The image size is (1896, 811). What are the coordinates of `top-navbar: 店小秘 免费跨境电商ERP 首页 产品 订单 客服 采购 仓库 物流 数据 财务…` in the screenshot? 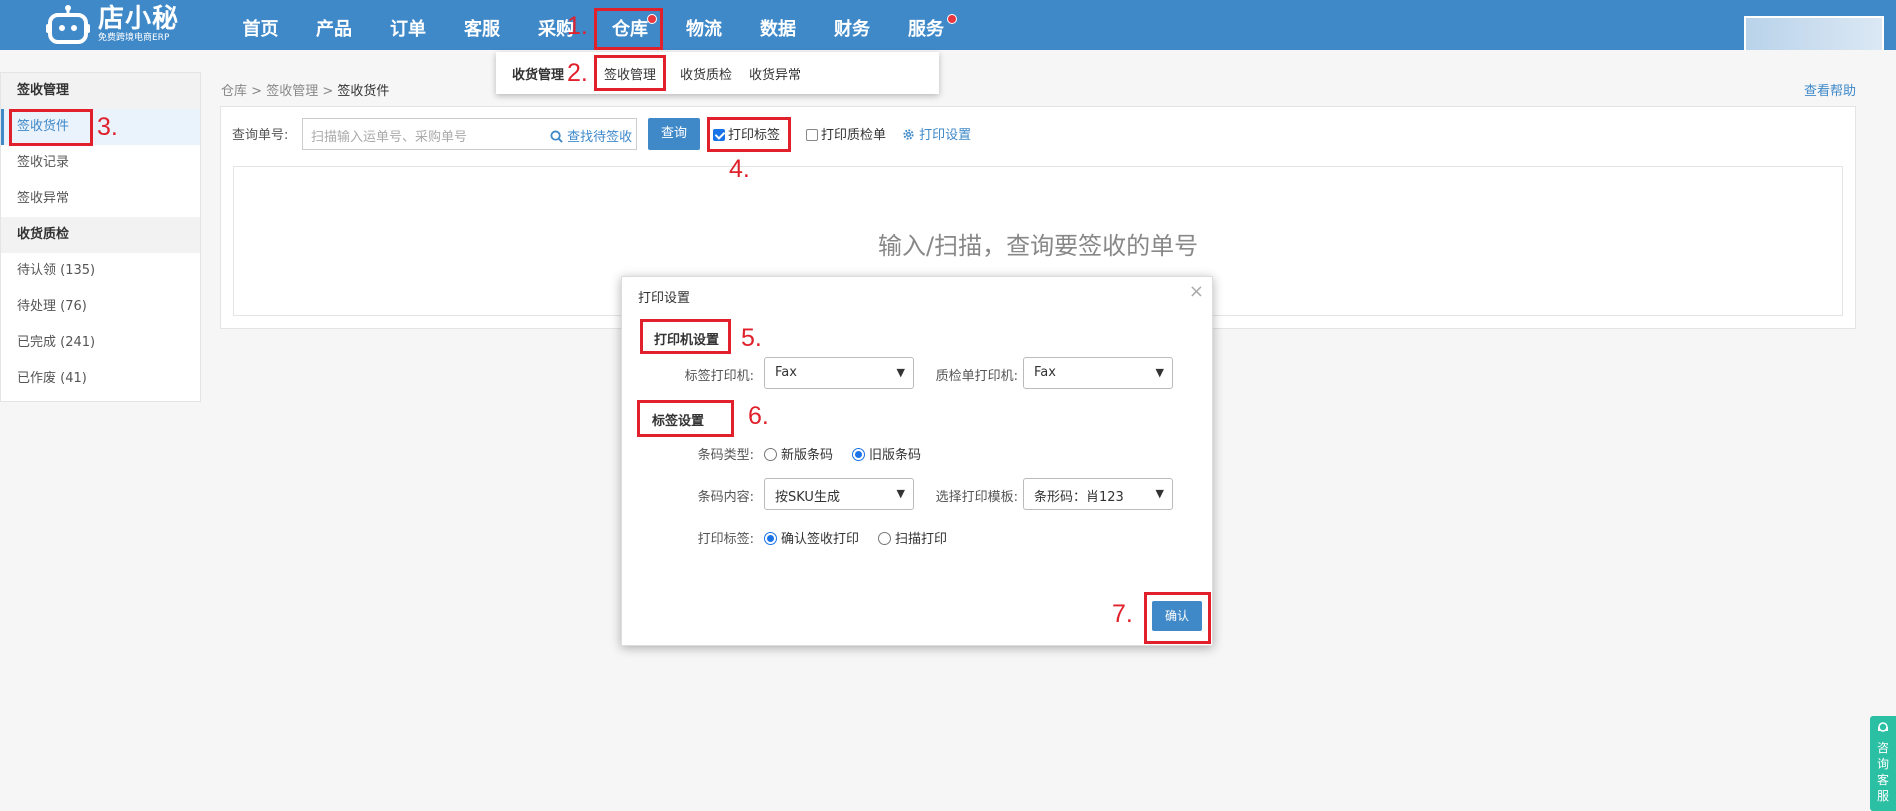 It's located at (948, 25).